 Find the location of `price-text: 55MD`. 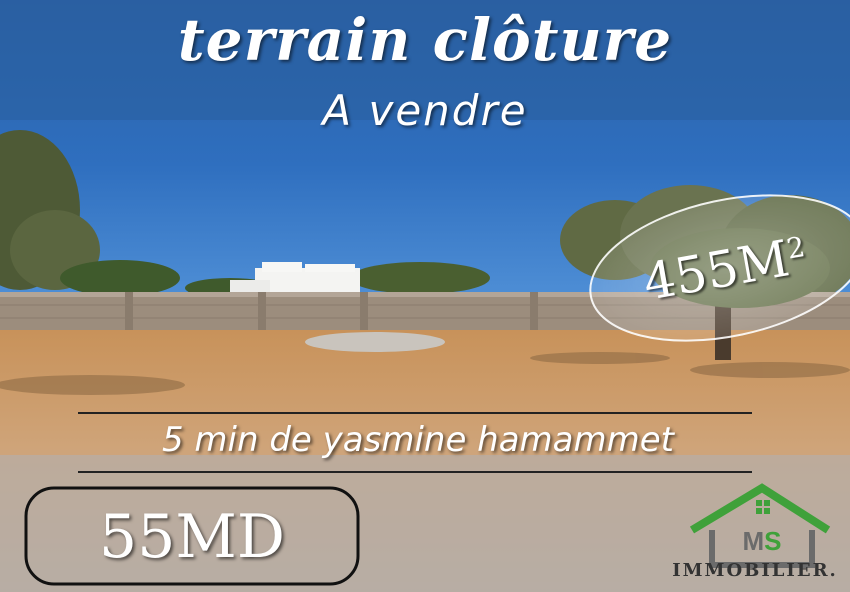

price-text: 55MD is located at coordinates (192, 537).